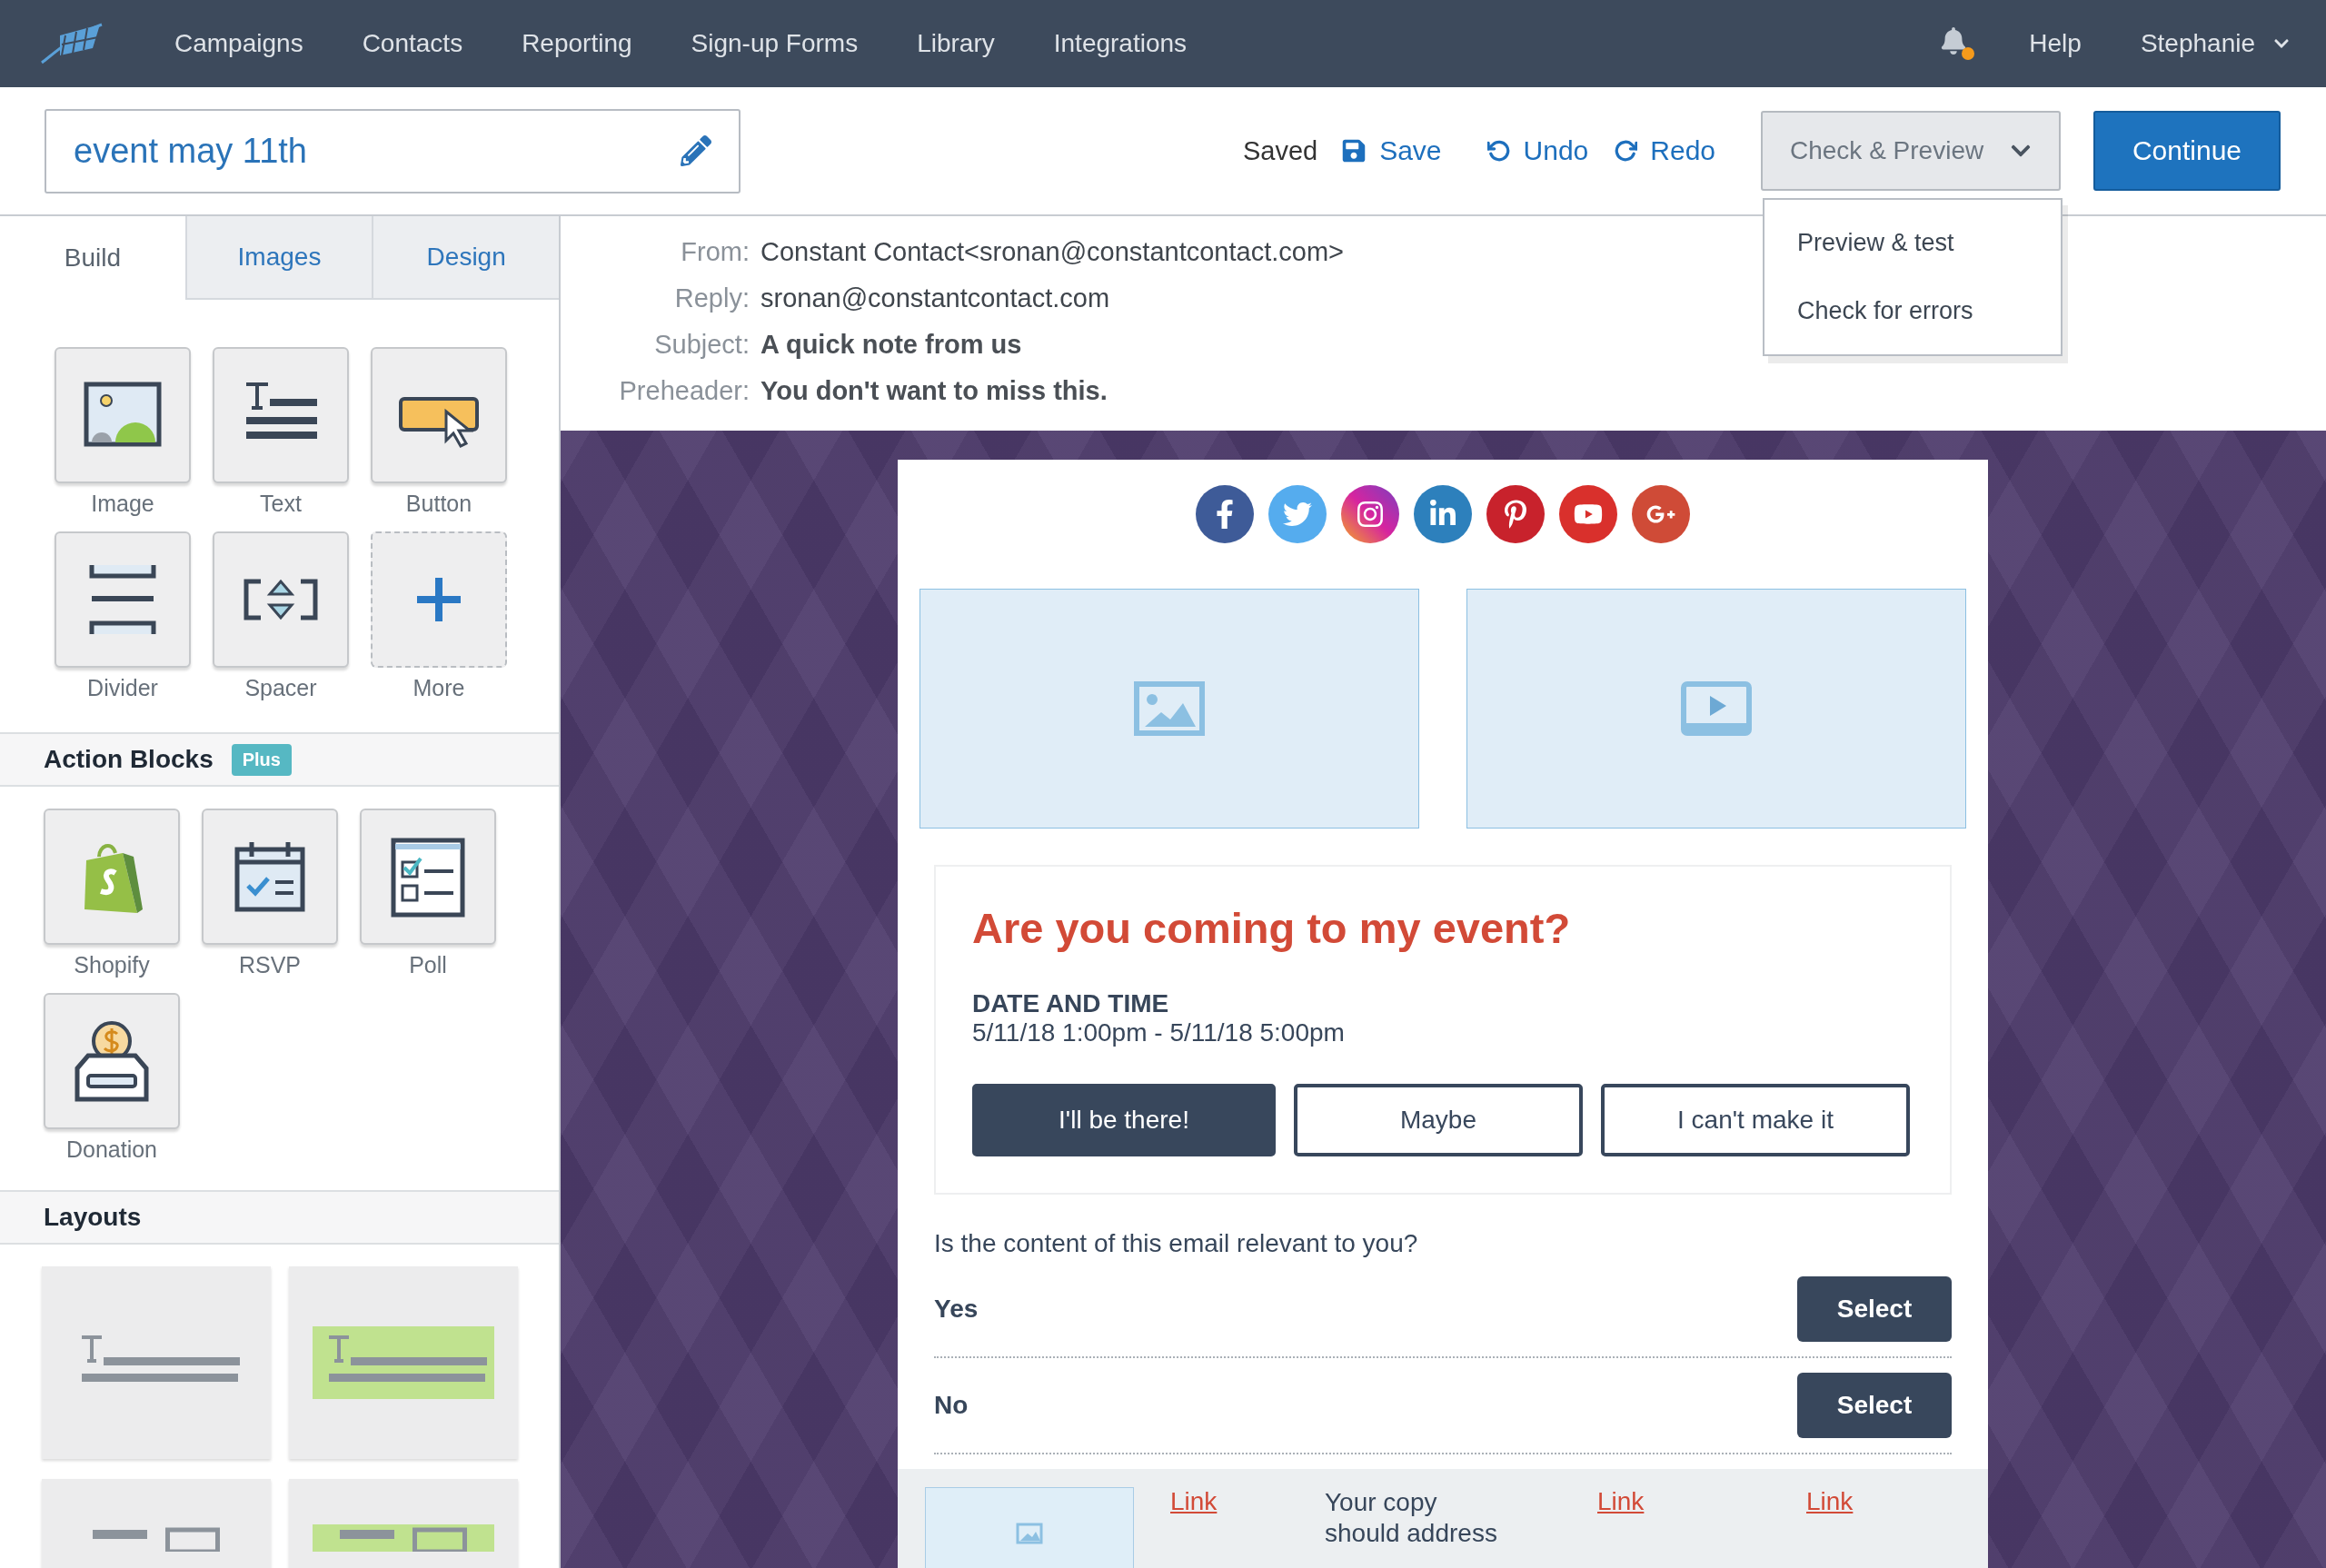  Describe the element at coordinates (278, 258) in the screenshot. I see `sidebar-tab: Images` at that location.